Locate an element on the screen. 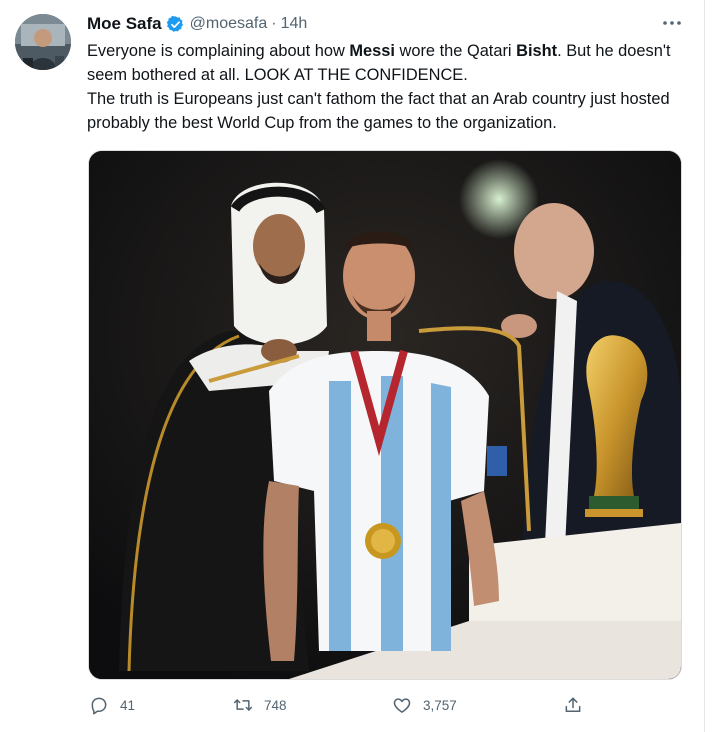 The width and height of the screenshot is (720, 732). share-icon is located at coordinates (573, 705).